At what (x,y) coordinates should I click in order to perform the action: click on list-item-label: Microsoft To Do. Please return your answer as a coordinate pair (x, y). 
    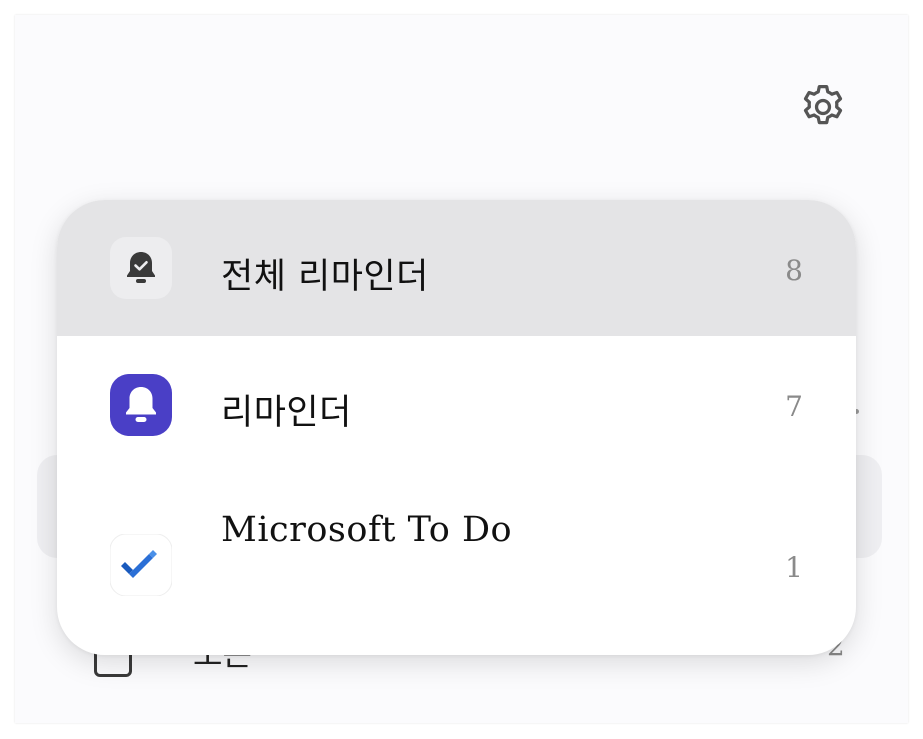
    Looking at the image, I should click on (367, 530).